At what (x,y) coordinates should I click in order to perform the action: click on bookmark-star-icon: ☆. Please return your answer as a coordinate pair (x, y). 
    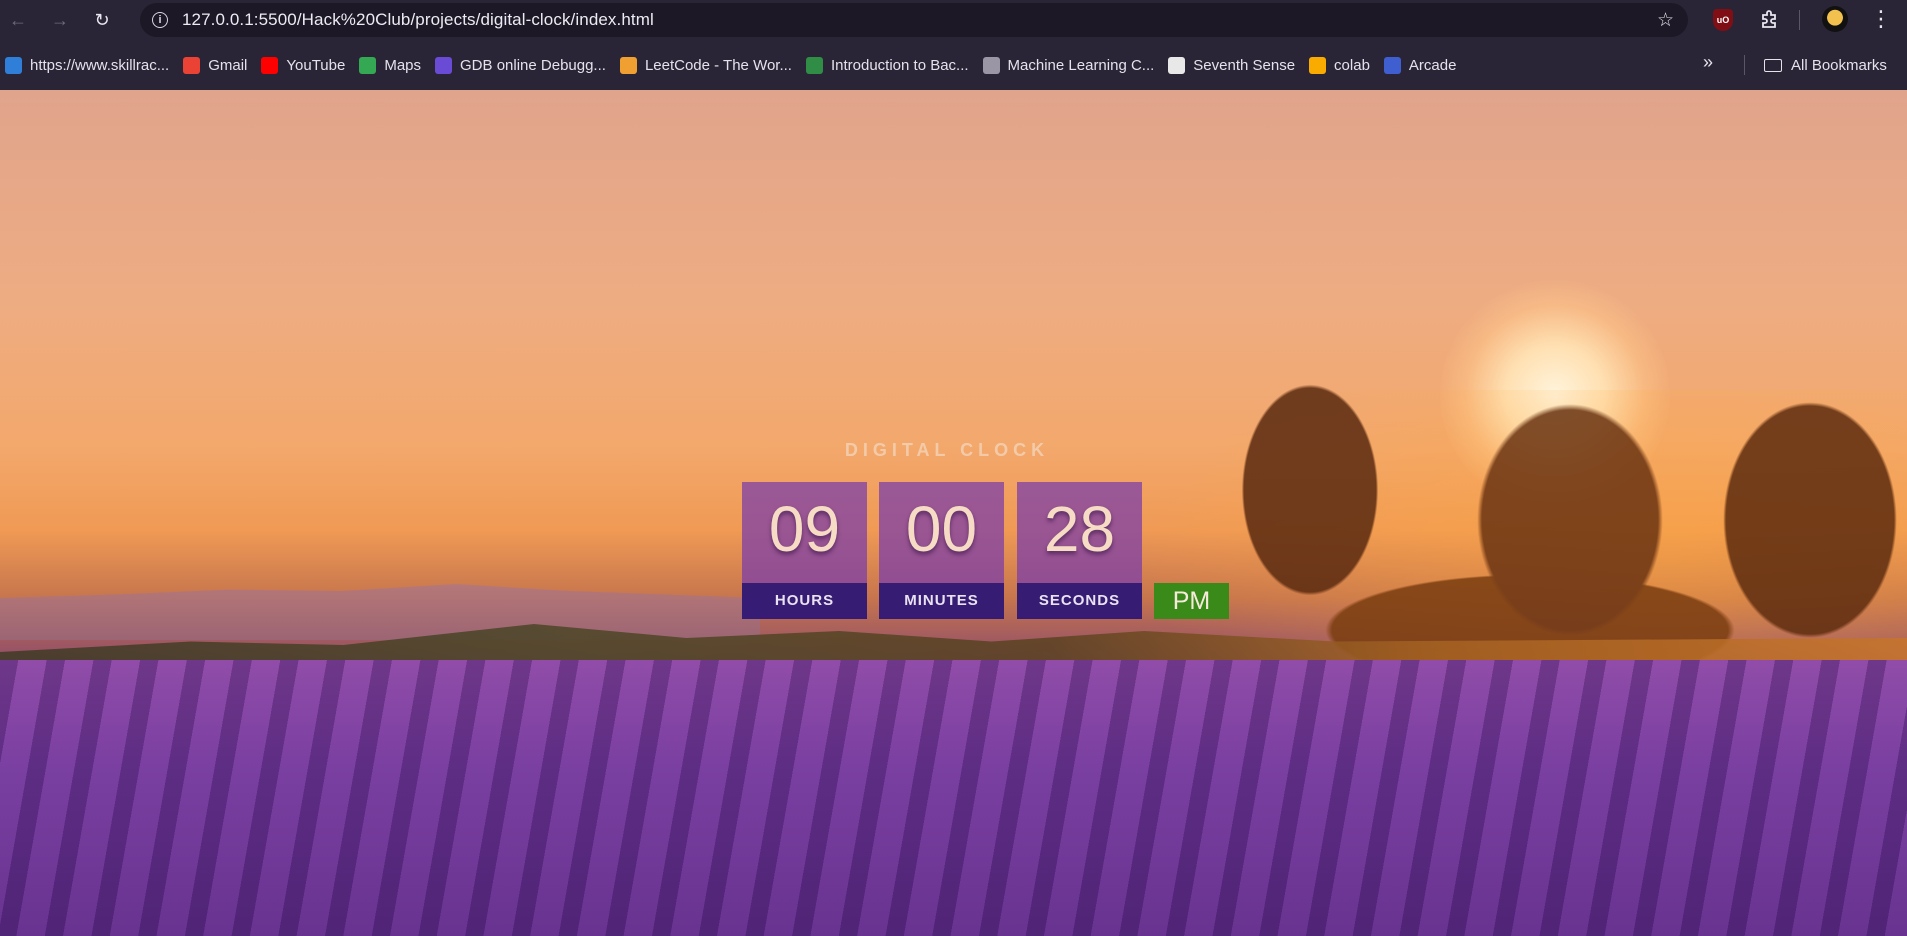
    Looking at the image, I should click on (1665, 20).